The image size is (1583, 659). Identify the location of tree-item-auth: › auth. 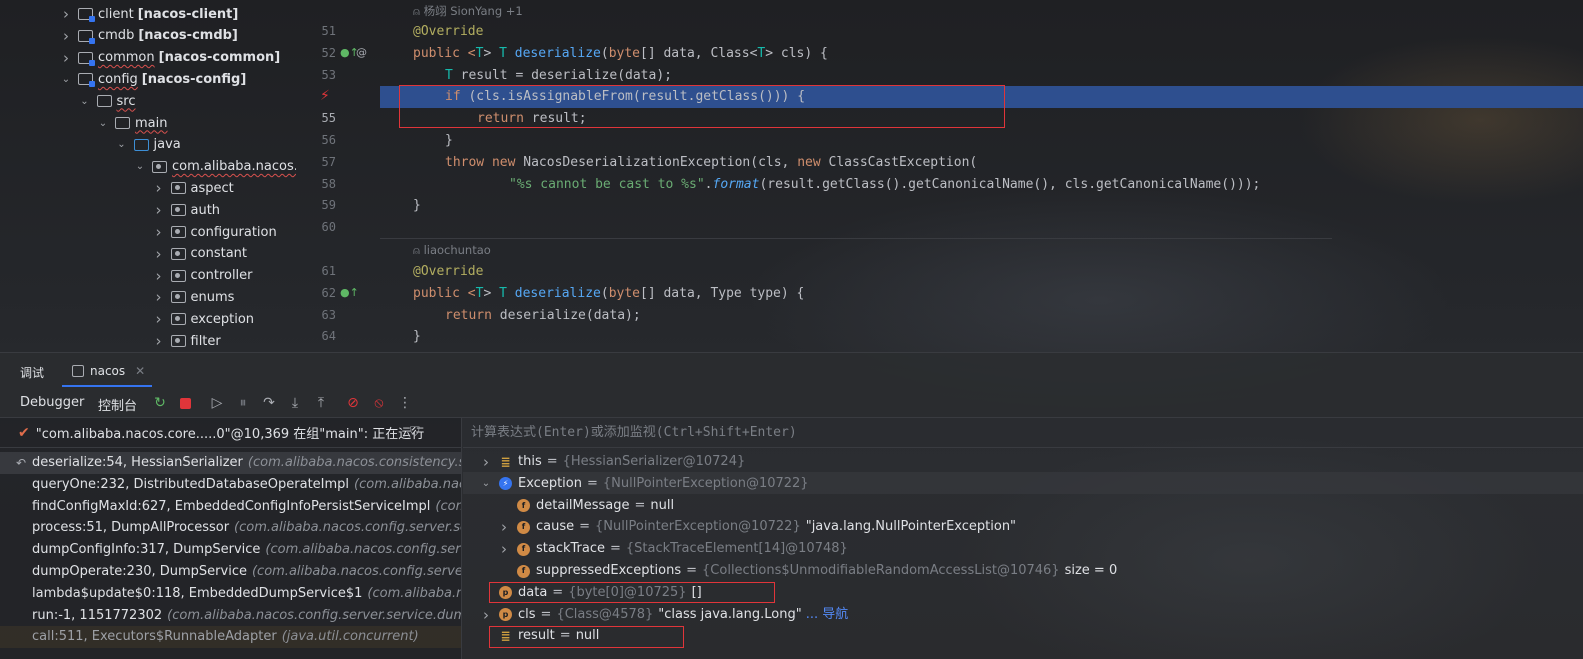
(187, 210).